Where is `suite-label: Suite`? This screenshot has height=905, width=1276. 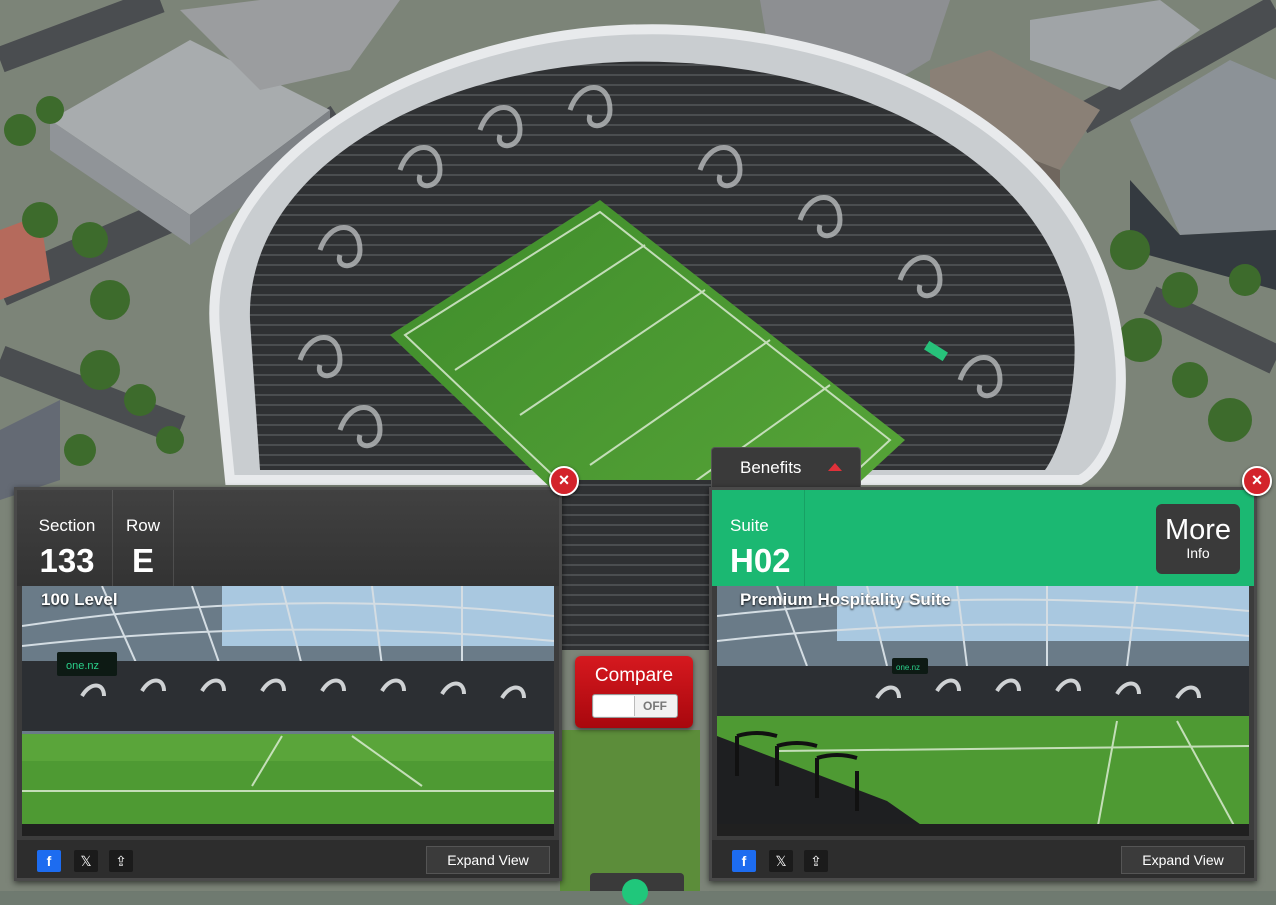
suite-label: Suite is located at coordinates (749, 525).